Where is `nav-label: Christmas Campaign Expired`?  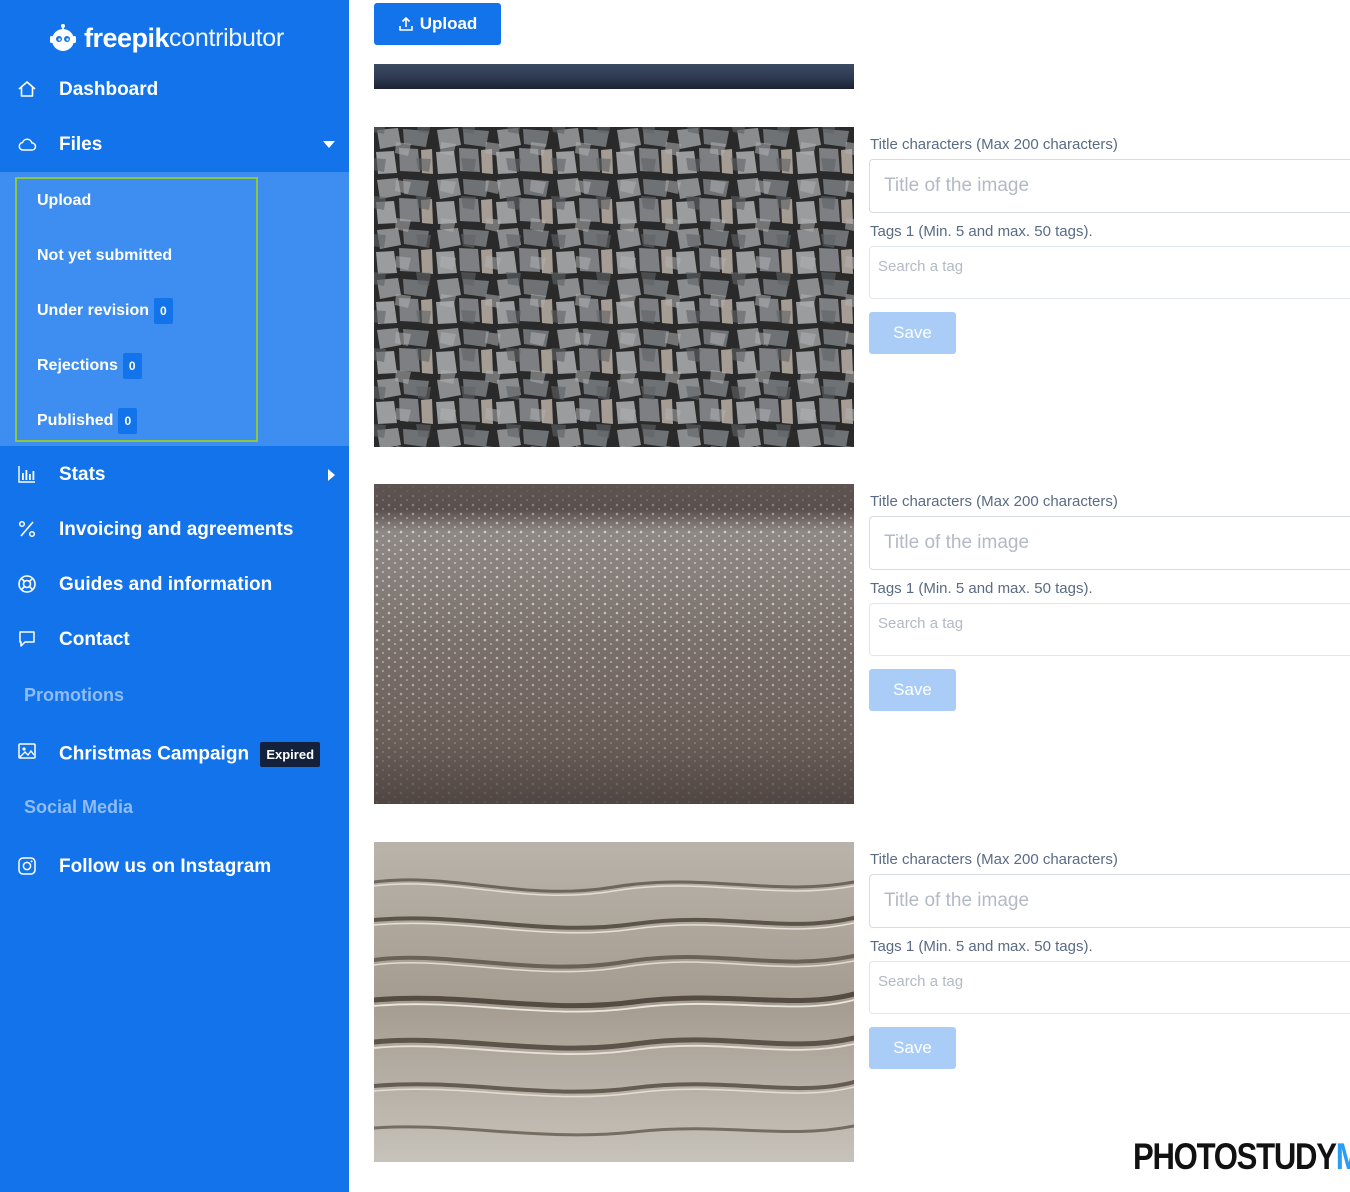
nav-label: Christmas Campaign Expired is located at coordinates (190, 754).